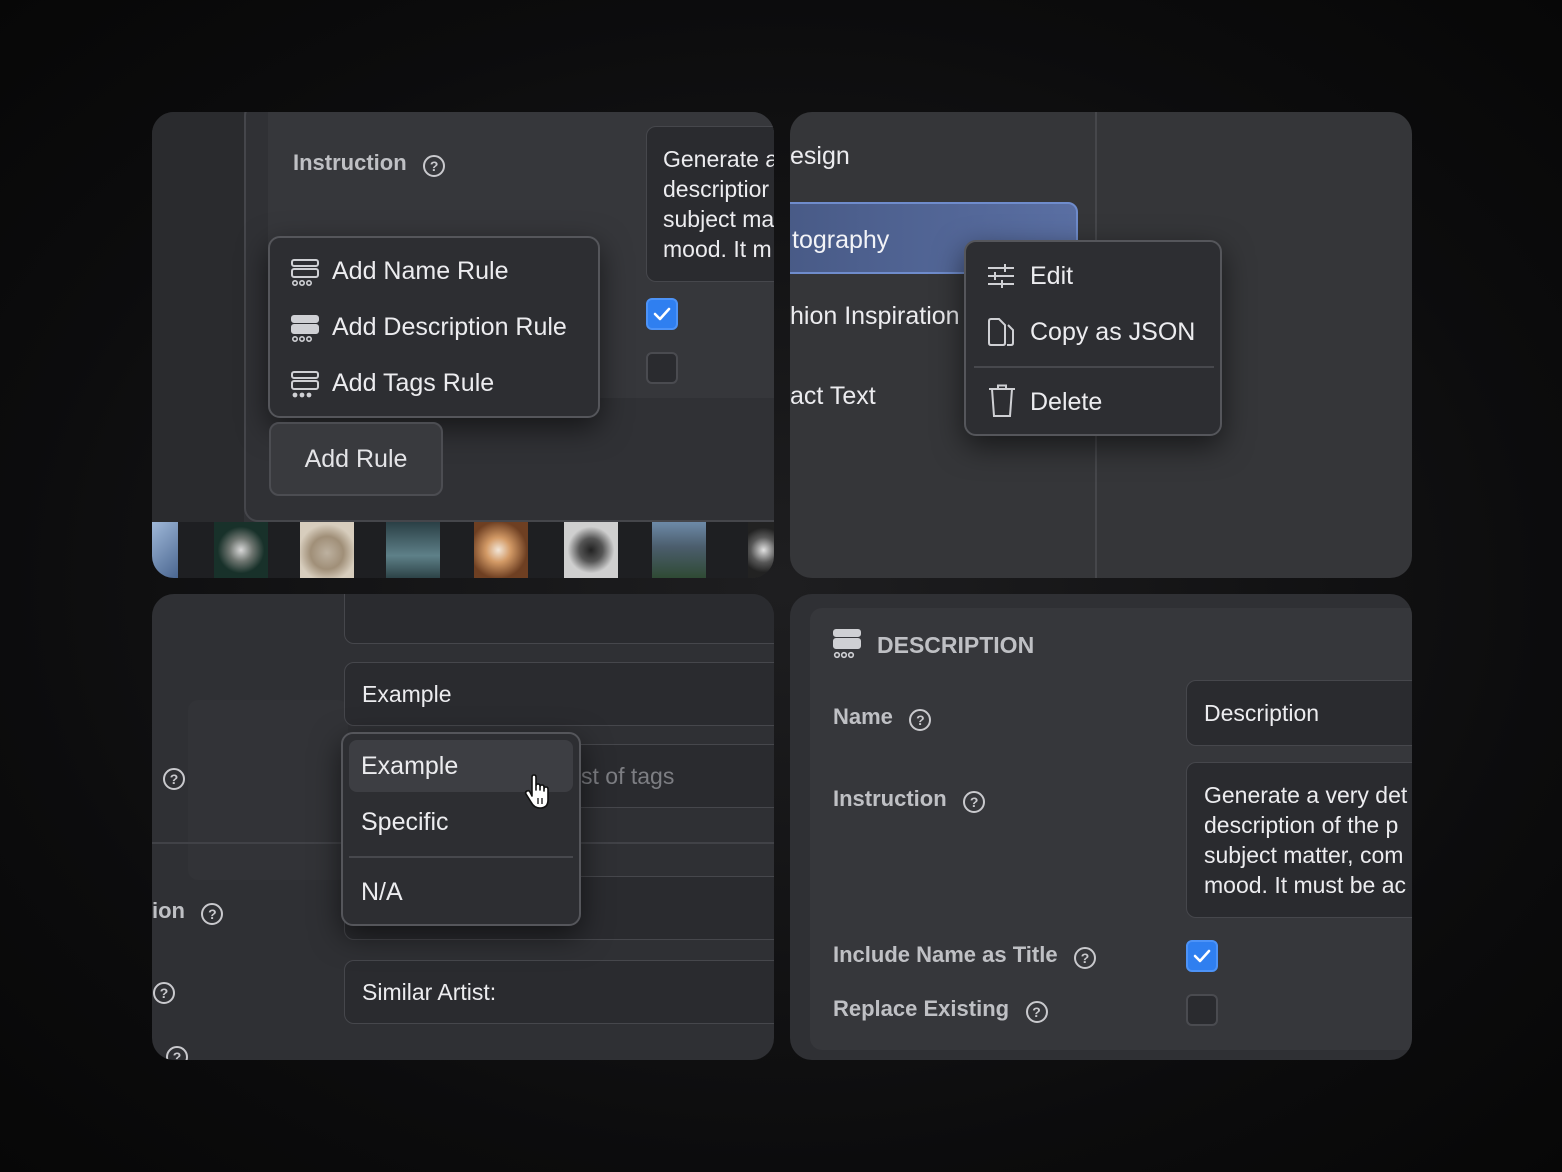 The image size is (1562, 1172). Describe the element at coordinates (461, 892) in the screenshot. I see `option-na: N/A` at that location.